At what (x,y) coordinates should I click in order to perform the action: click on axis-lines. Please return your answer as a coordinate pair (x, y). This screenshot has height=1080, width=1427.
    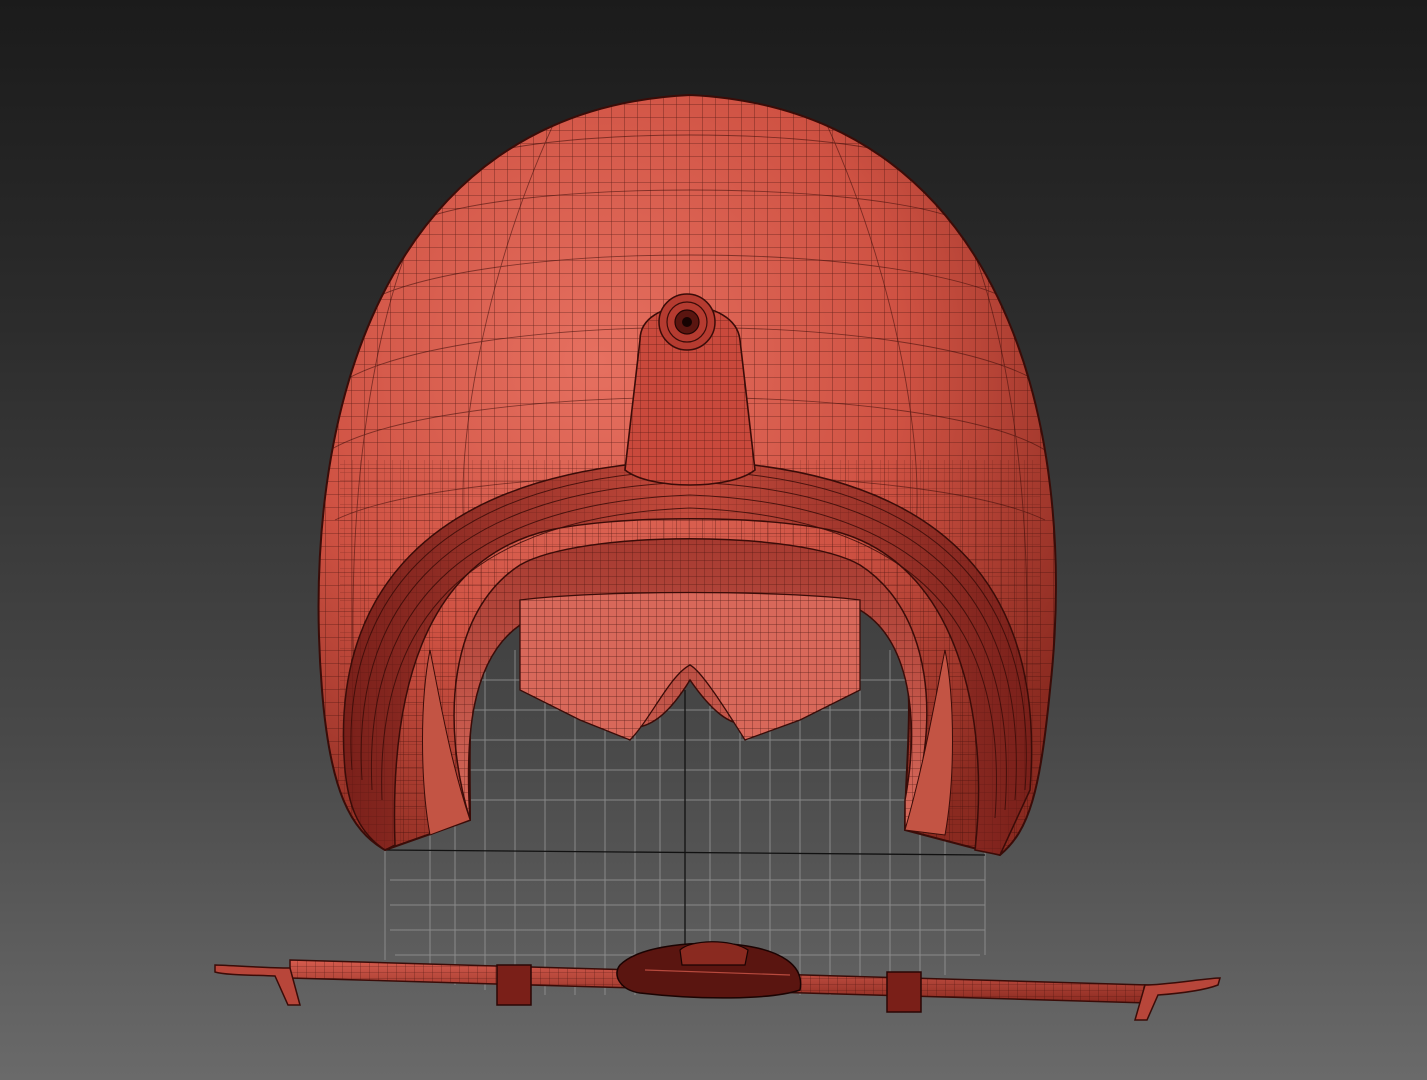
    Looking at the image, I should click on (685, 830).